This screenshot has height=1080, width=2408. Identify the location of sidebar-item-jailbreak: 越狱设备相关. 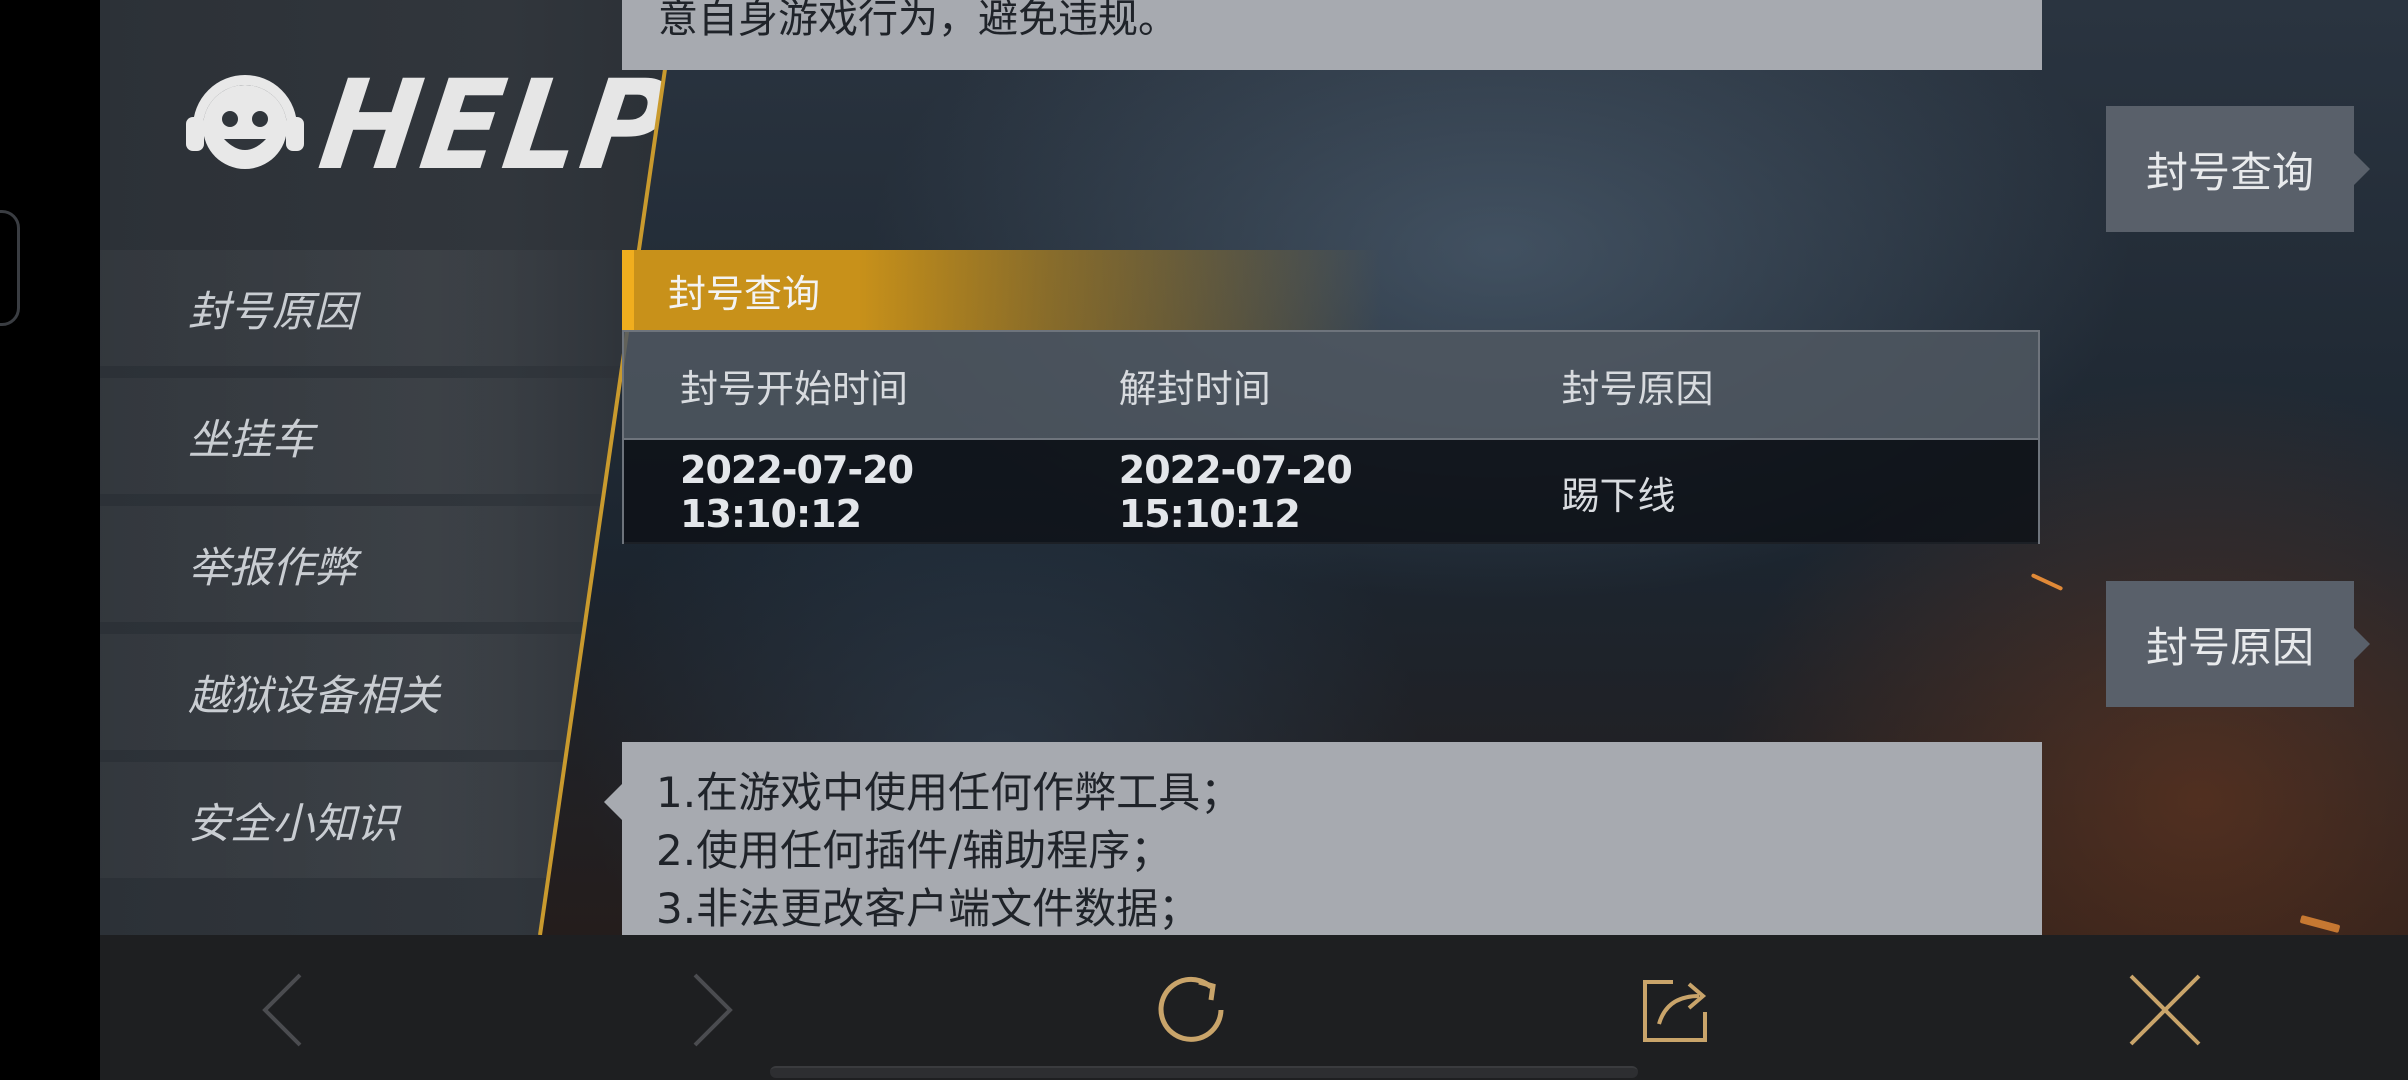
(380, 692).